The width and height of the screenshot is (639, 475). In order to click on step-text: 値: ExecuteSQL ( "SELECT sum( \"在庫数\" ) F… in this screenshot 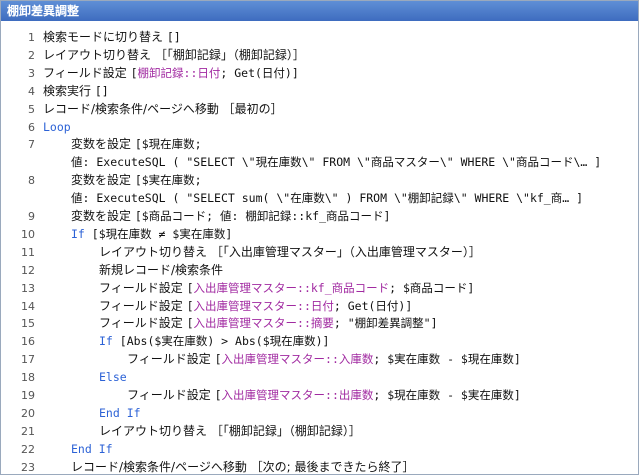, I will do `click(327, 198)`.